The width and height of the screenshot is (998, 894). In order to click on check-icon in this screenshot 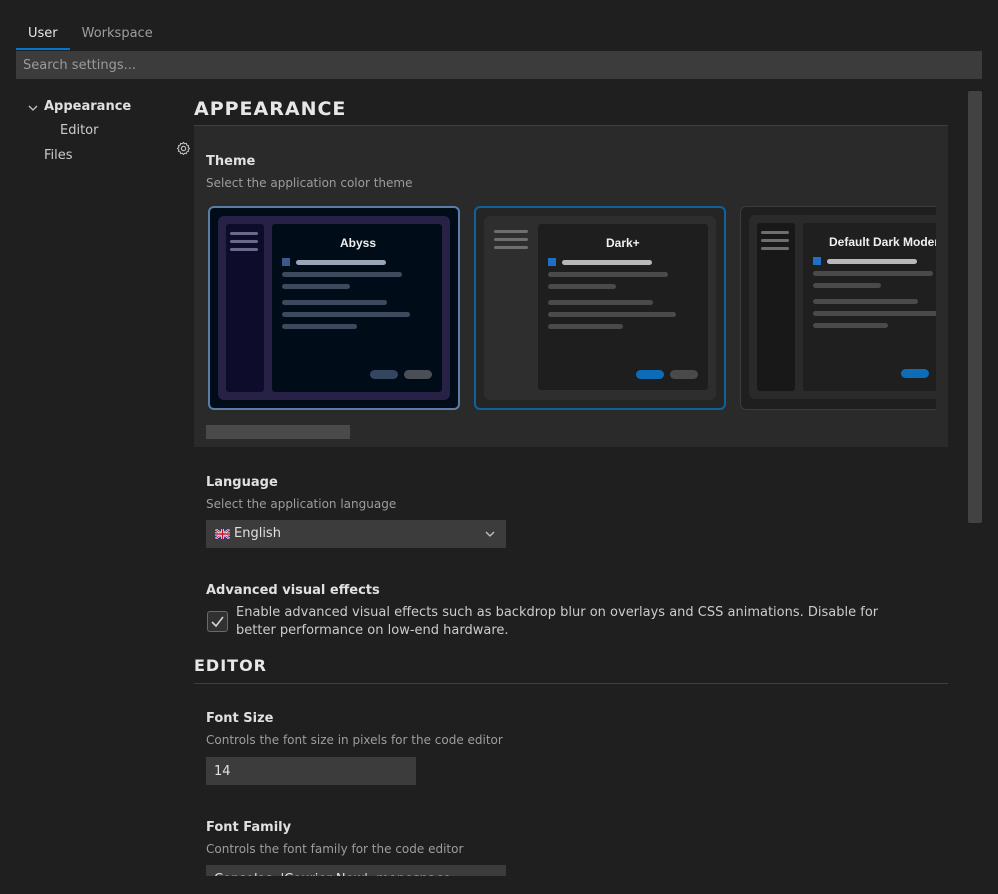, I will do `click(217, 622)`.